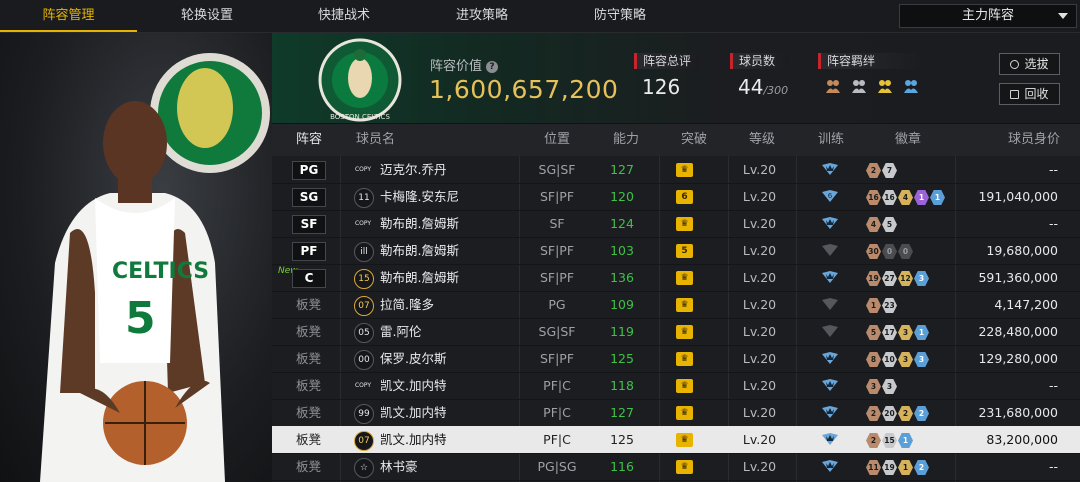 The image size is (1080, 482). Describe the element at coordinates (557, 196) in the screenshot. I see `player-position: SF|PF` at that location.